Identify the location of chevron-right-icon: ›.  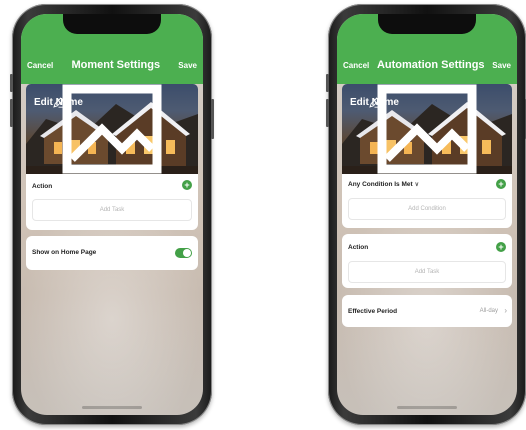
(505, 310).